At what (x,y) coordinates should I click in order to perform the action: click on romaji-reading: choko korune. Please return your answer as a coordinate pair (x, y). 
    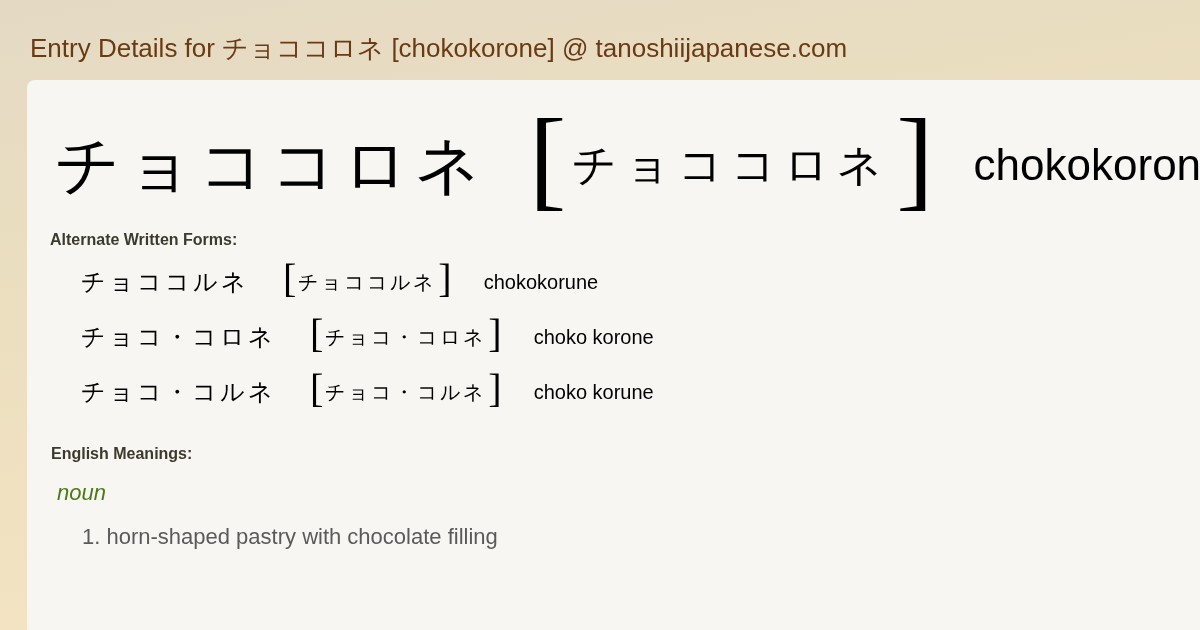
    Looking at the image, I should click on (593, 391).